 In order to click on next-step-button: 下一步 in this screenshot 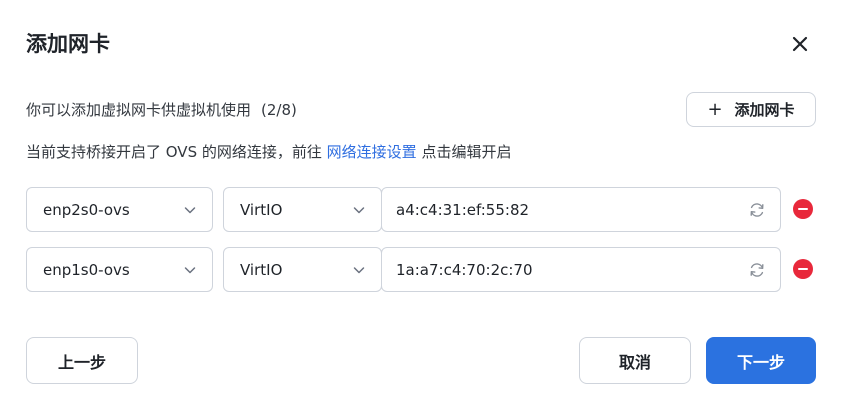, I will do `click(761, 360)`.